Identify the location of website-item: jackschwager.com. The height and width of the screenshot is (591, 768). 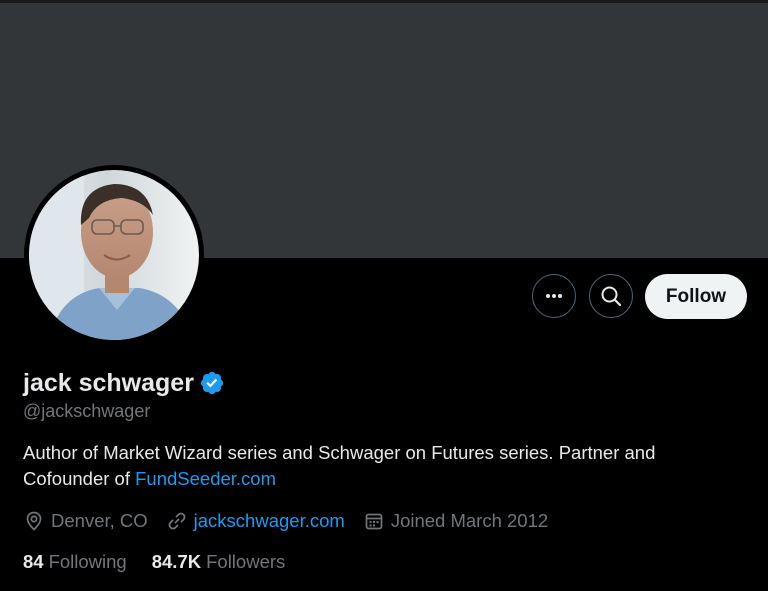
(255, 521).